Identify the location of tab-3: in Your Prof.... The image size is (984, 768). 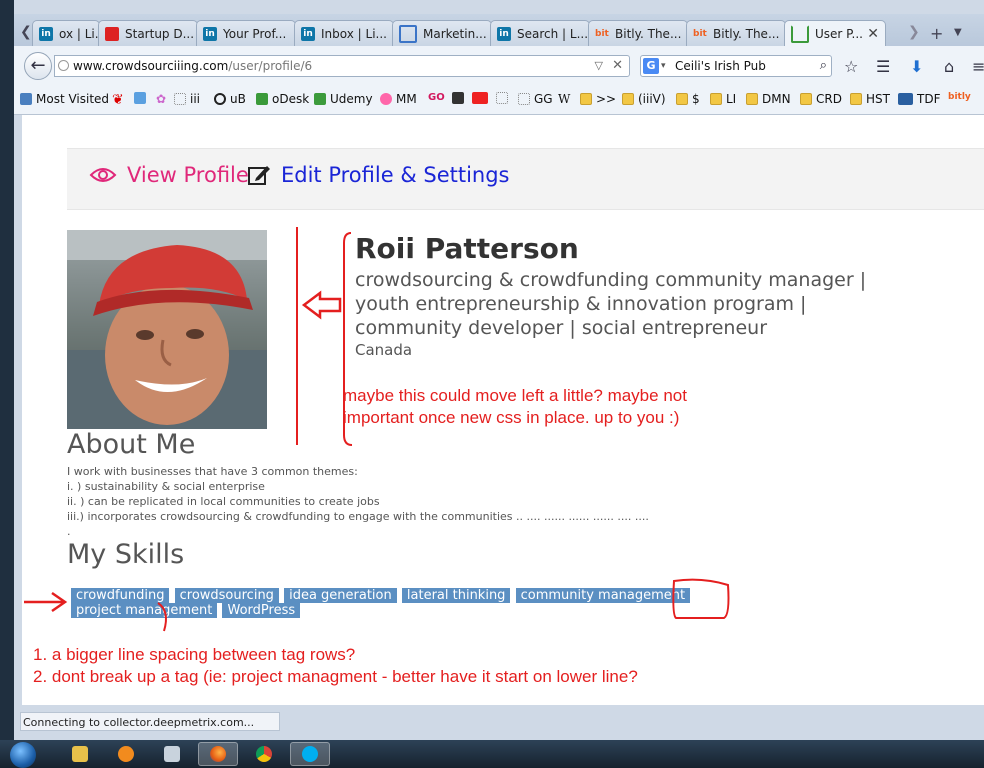
(246, 33).